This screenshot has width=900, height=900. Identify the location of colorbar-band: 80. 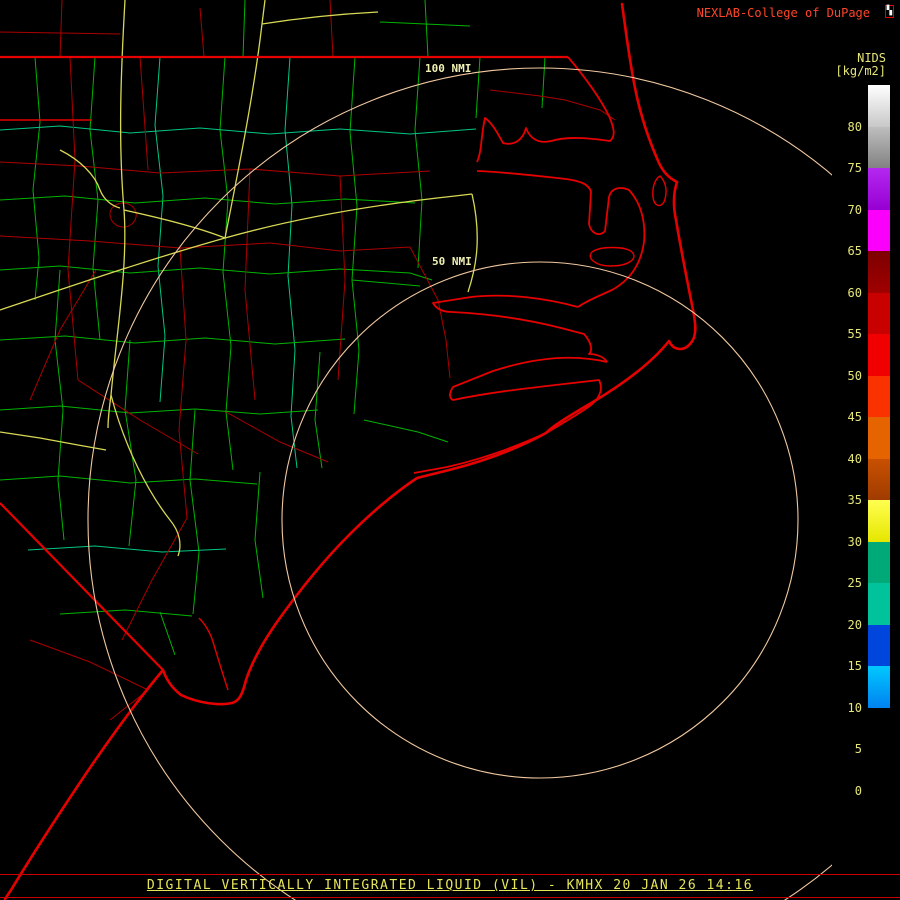
(869, 109).